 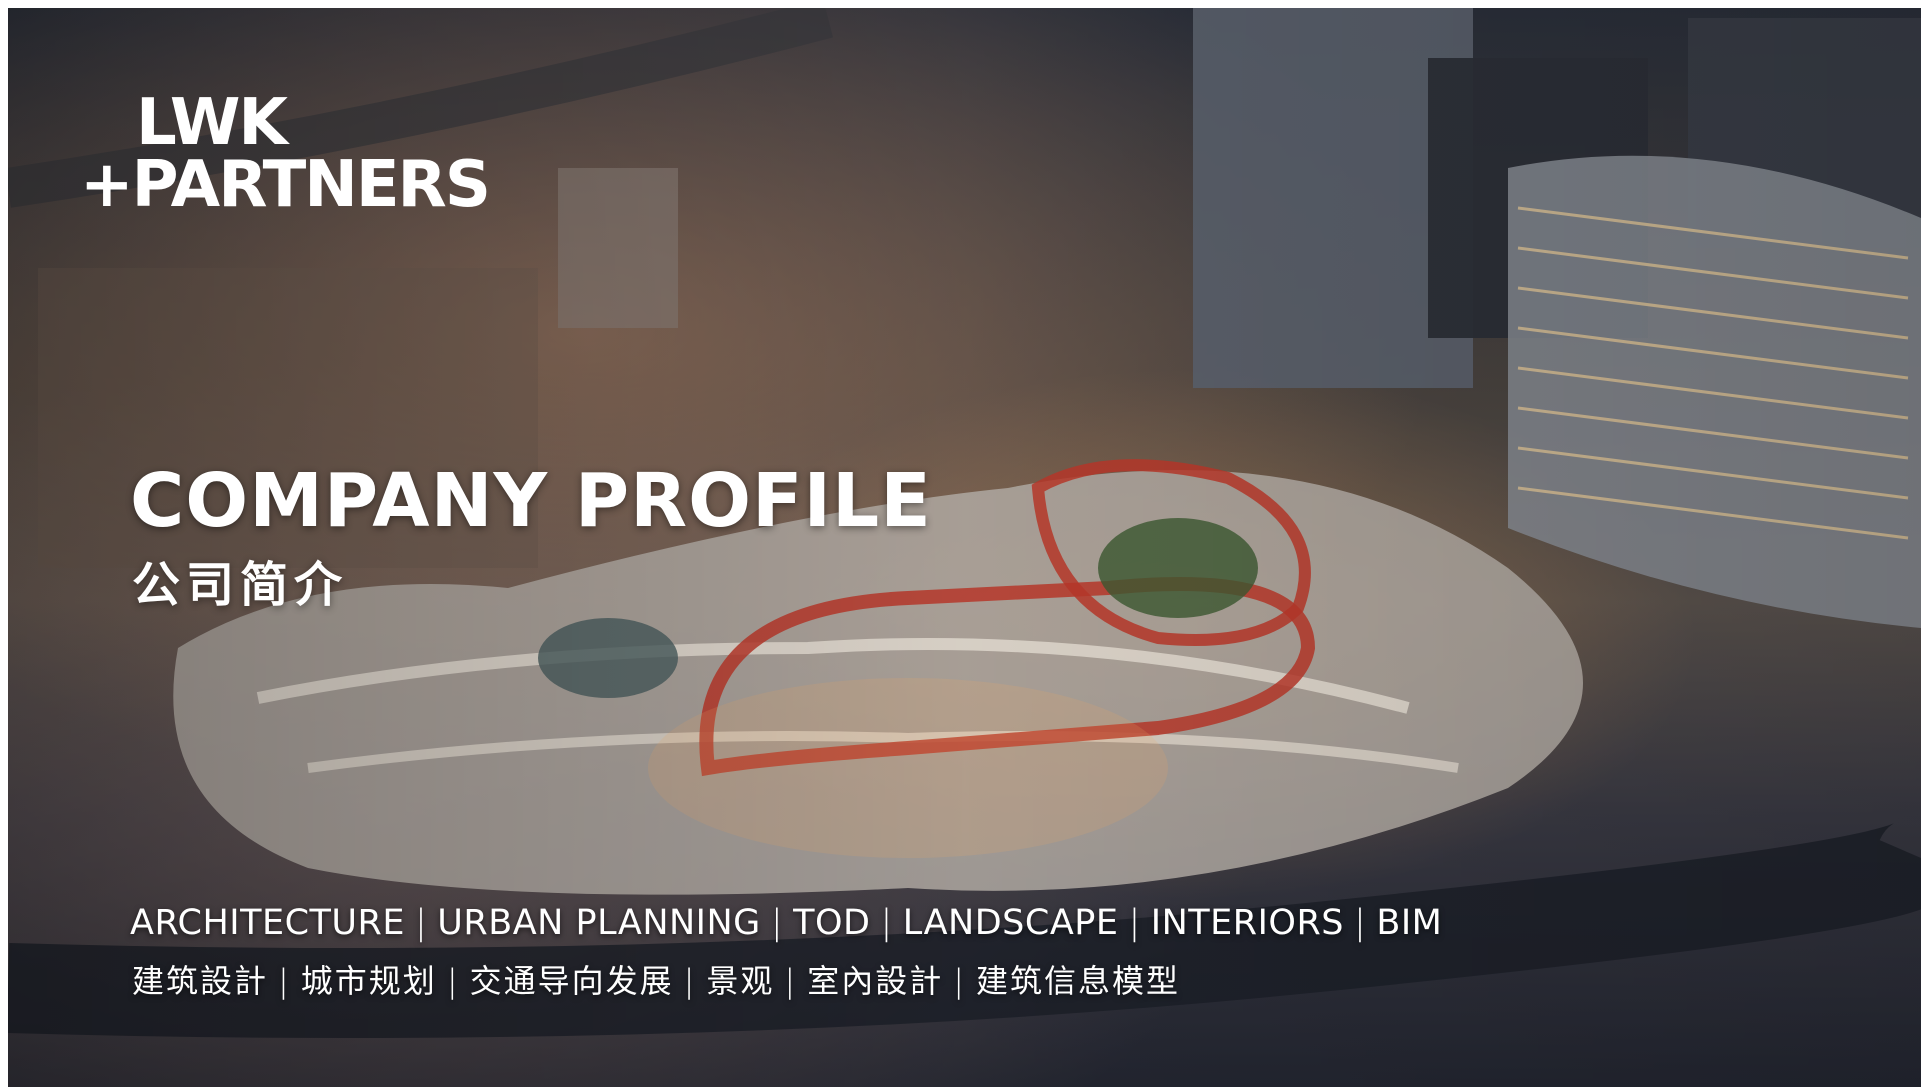 I want to click on service-bim: BIM, so click(x=1409, y=923).